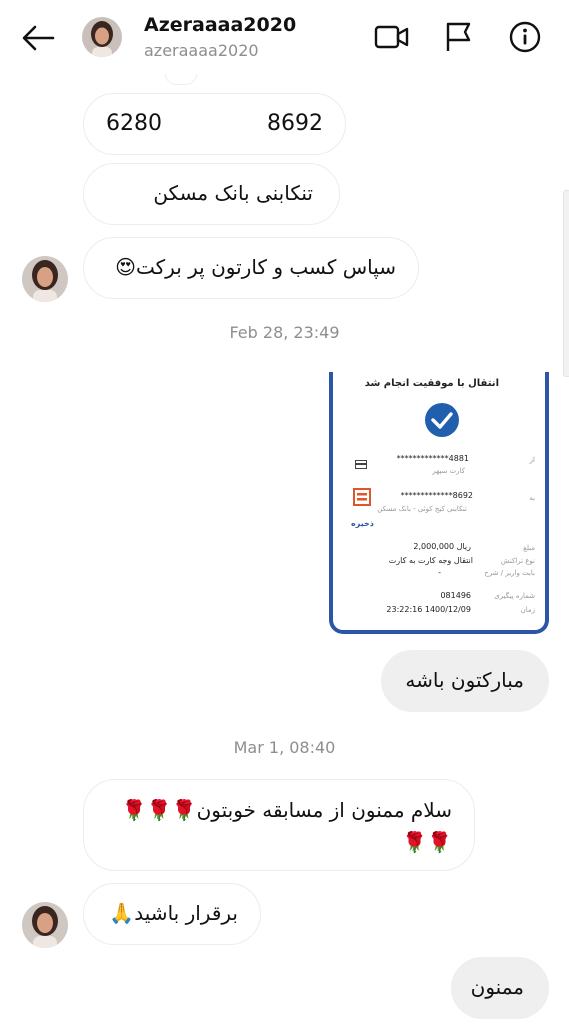 The image size is (569, 1024). Describe the element at coordinates (286, 810) in the screenshot. I see `message-text-line-1: سلام ممنون از مسابقه خوبتون🌹🌹🌹` at that location.